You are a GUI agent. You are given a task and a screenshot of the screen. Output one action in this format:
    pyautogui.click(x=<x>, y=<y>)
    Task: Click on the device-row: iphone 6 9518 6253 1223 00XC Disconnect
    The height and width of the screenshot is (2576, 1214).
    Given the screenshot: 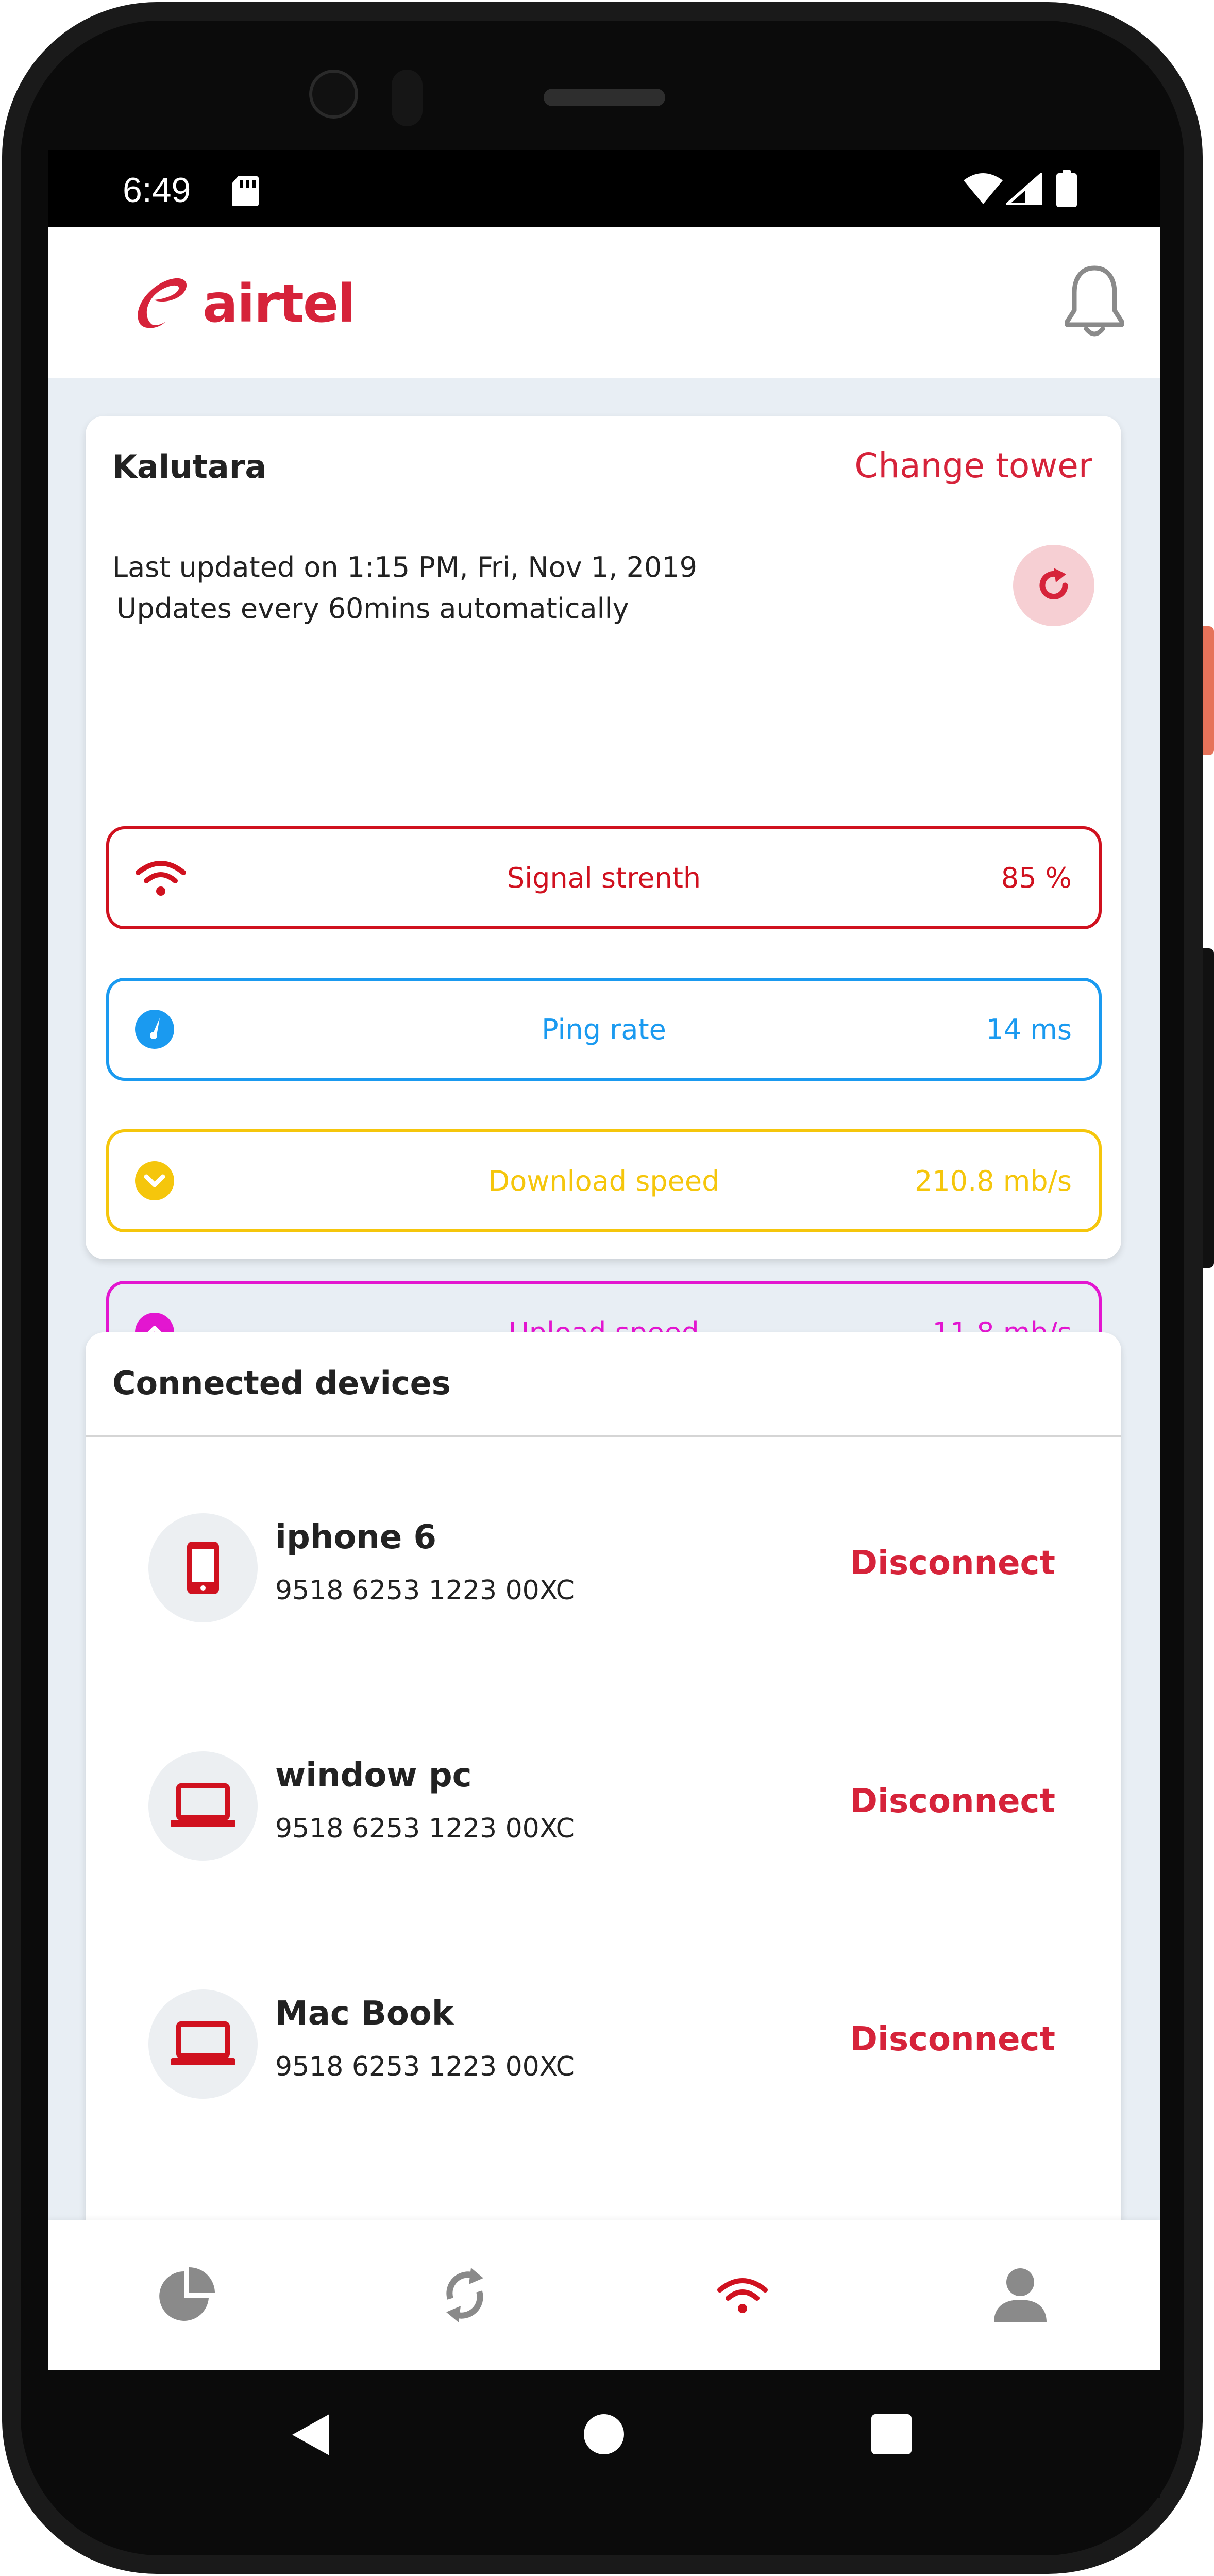 What is the action you would take?
    pyautogui.click(x=603, y=1570)
    